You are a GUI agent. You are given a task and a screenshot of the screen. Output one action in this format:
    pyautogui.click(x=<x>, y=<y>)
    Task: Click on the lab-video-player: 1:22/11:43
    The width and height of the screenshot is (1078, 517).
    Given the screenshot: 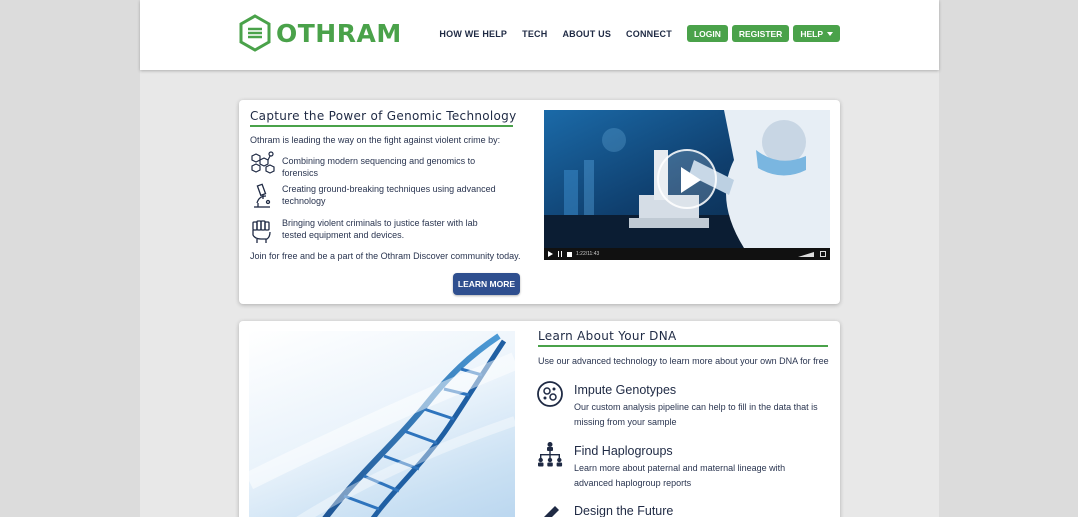 What is the action you would take?
    pyautogui.click(x=687, y=185)
    